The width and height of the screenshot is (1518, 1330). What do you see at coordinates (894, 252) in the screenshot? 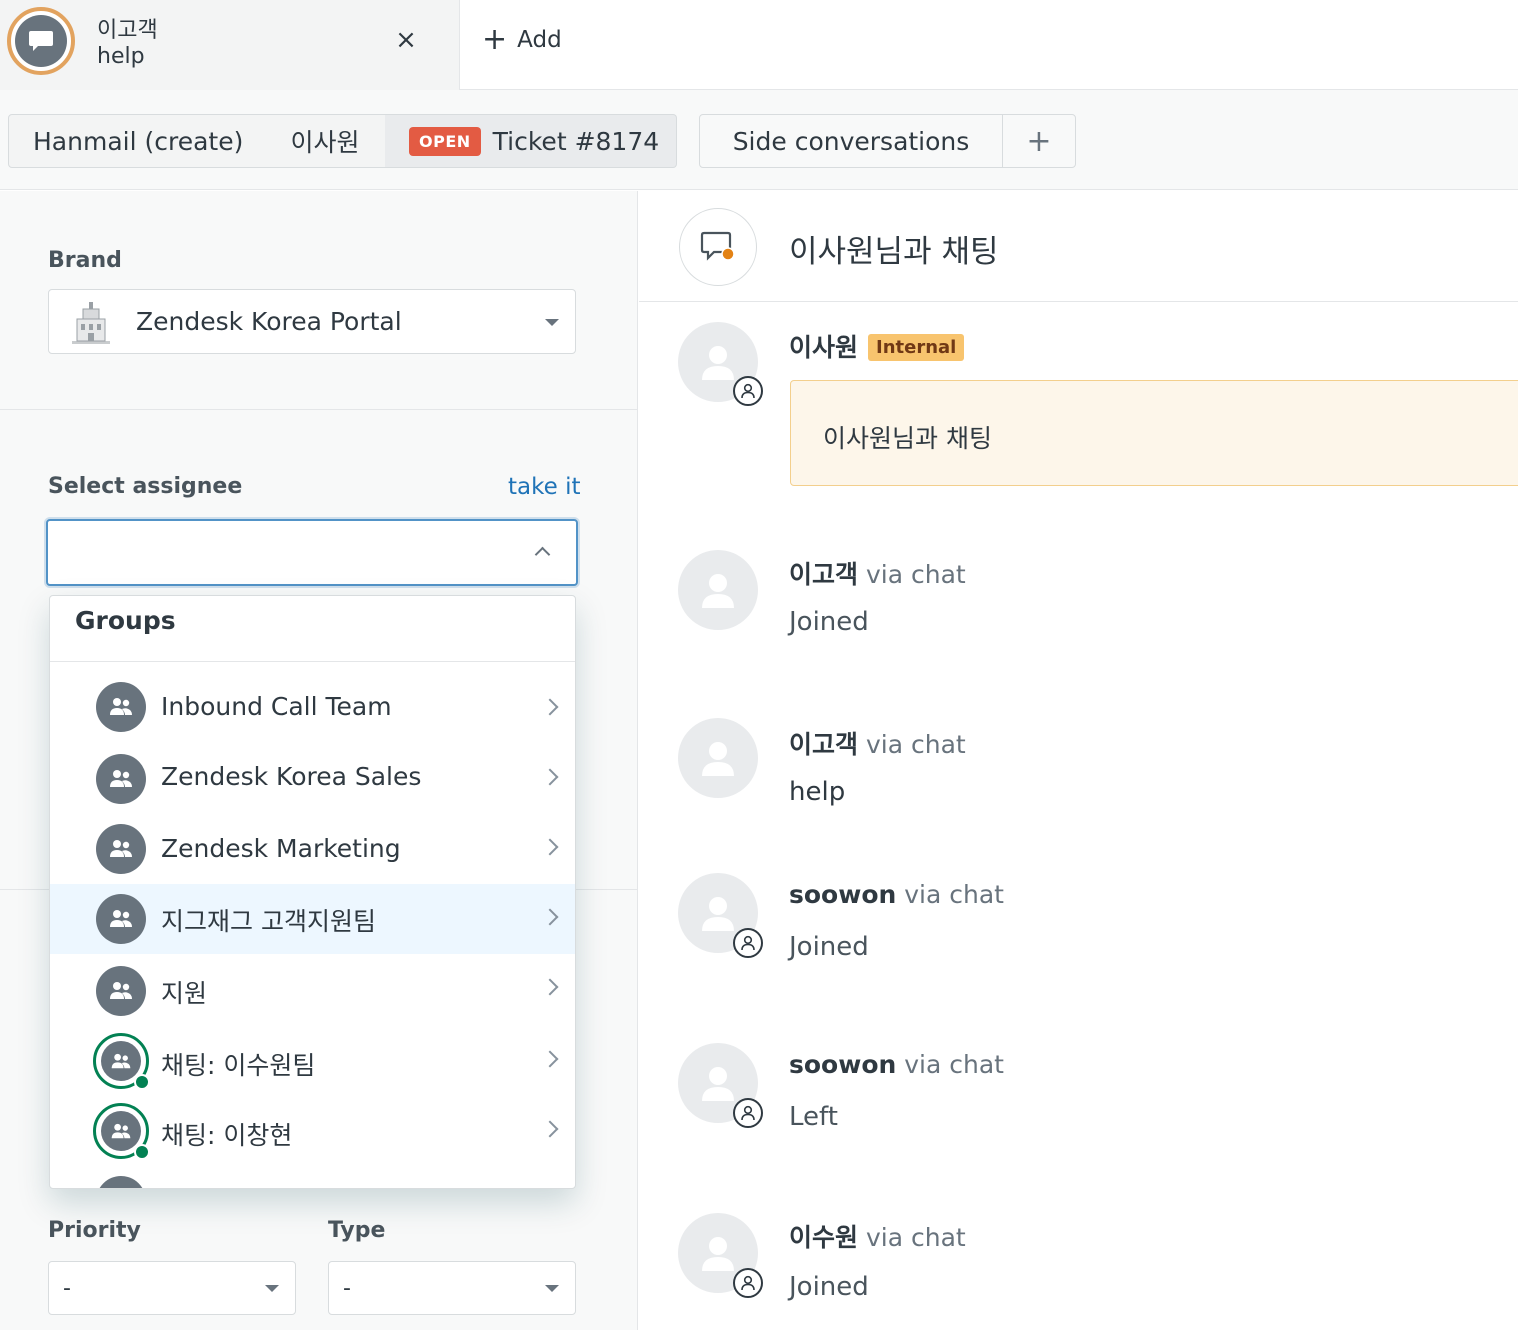
I see `conversation-title: 이사원님과 채팅` at bounding box center [894, 252].